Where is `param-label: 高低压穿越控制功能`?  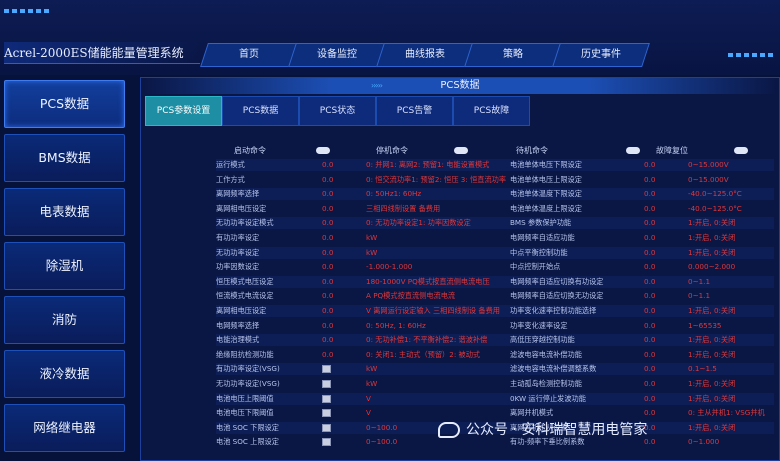
param-label: 高低压穿越控制功能 is located at coordinates (542, 340).